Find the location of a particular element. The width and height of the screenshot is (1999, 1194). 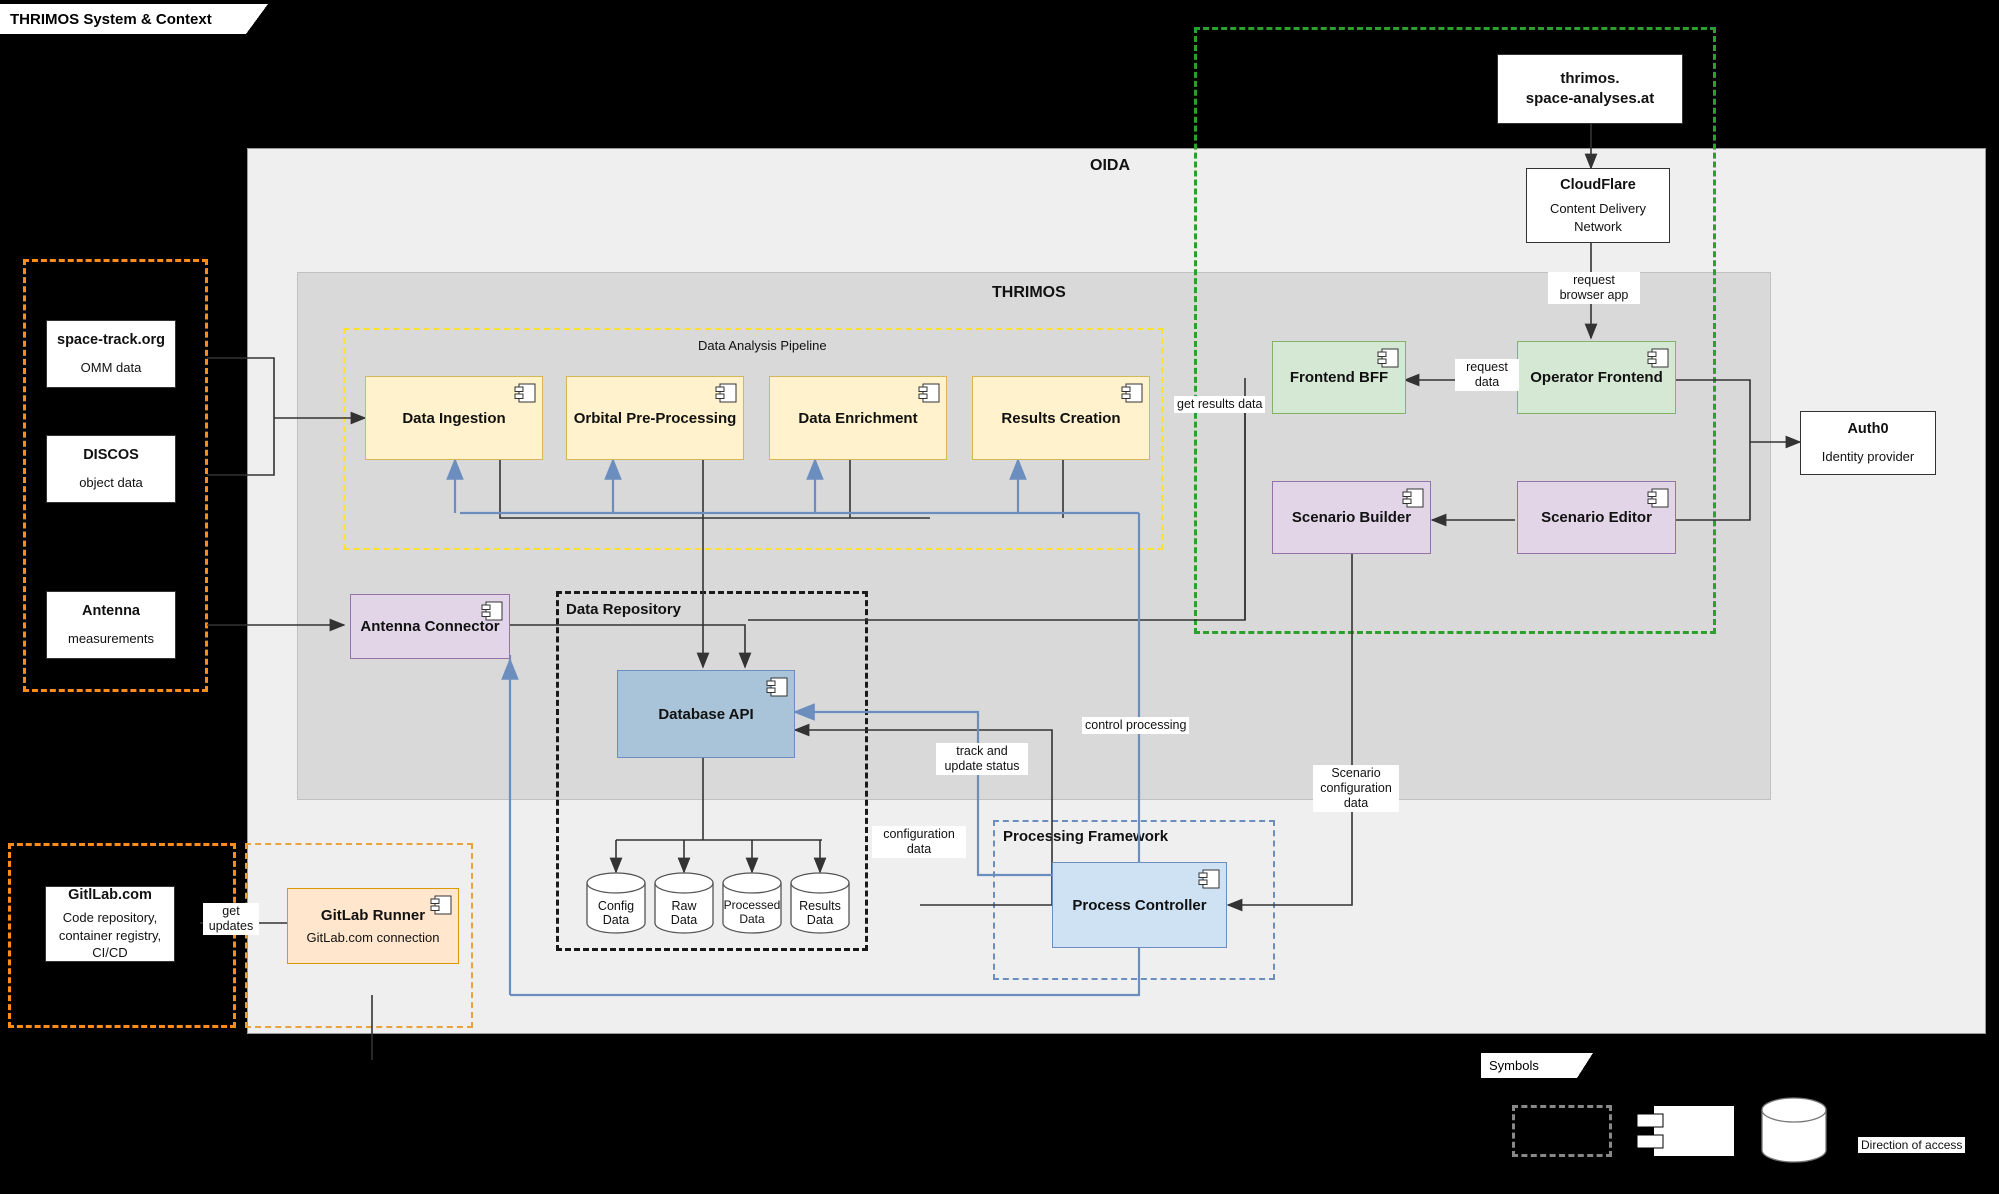

legend-datastore-icon is located at coordinates (1794, 1130).